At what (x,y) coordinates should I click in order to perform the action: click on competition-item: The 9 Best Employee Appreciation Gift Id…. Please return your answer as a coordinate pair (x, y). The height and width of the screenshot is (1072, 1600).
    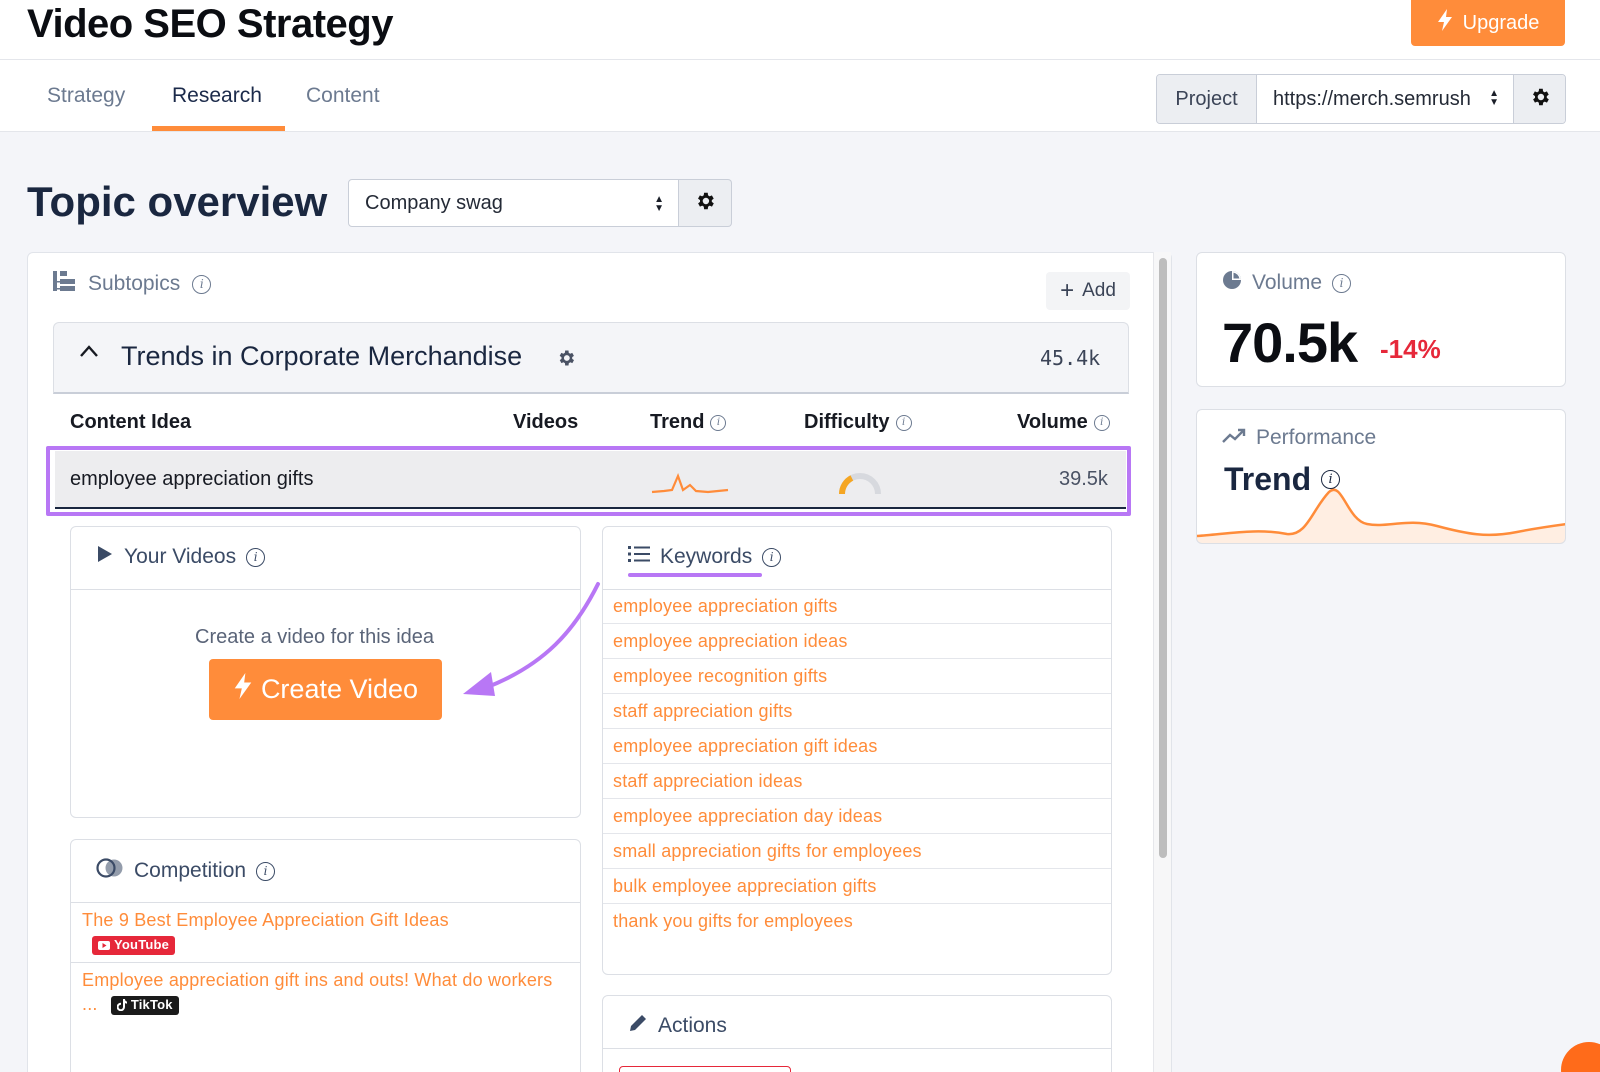
    Looking at the image, I should click on (327, 932).